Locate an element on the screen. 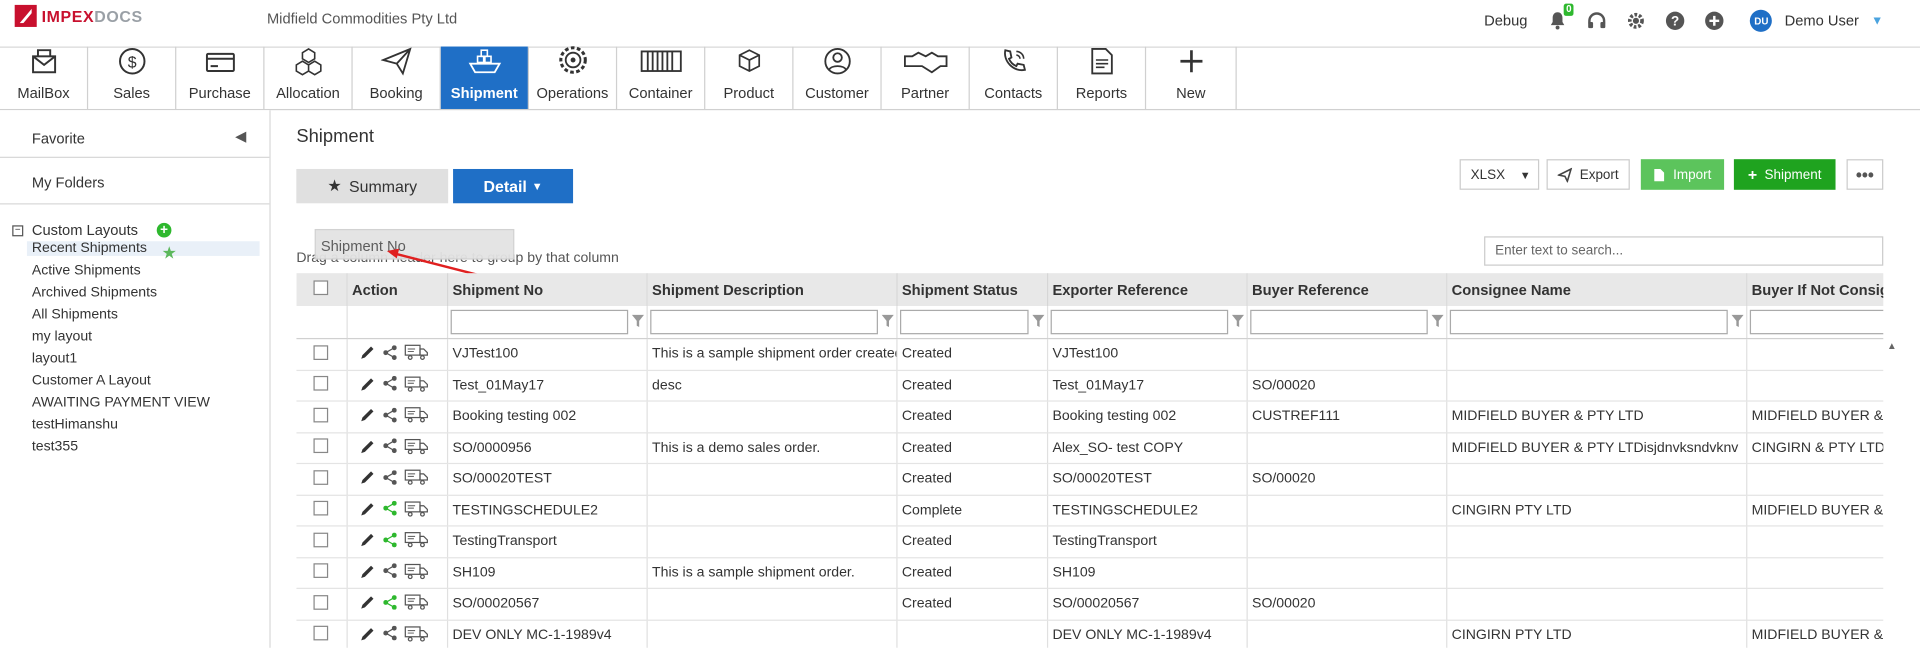 The height and width of the screenshot is (648, 1920). scroll-up-icon: ▲ is located at coordinates (1892, 345).